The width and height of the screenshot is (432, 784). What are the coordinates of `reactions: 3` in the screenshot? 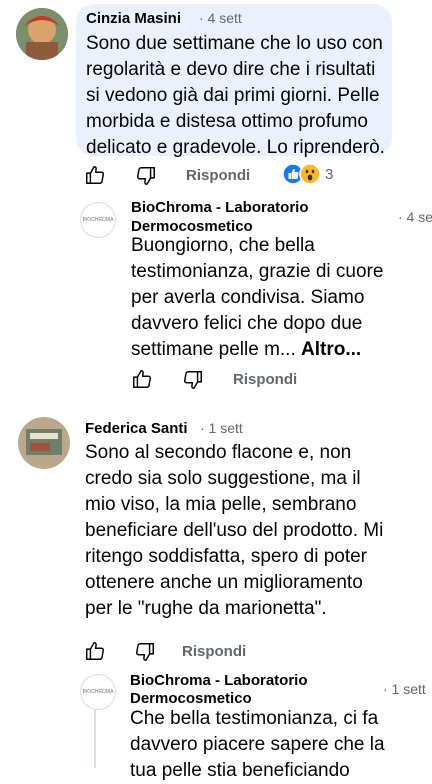 It's located at (312, 175).